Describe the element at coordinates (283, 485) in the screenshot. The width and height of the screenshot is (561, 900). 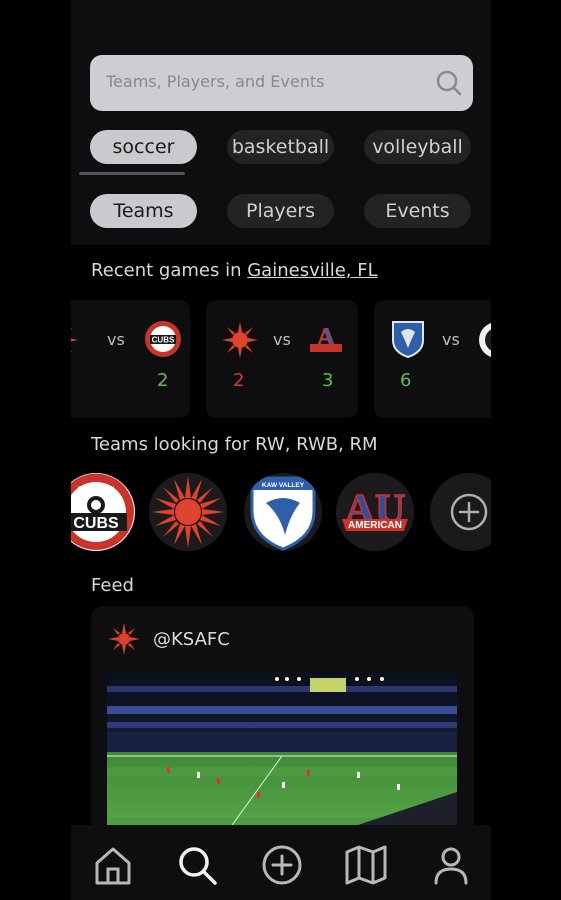
I see `kaw-valley-logo-text: KAW VALLEY` at that location.